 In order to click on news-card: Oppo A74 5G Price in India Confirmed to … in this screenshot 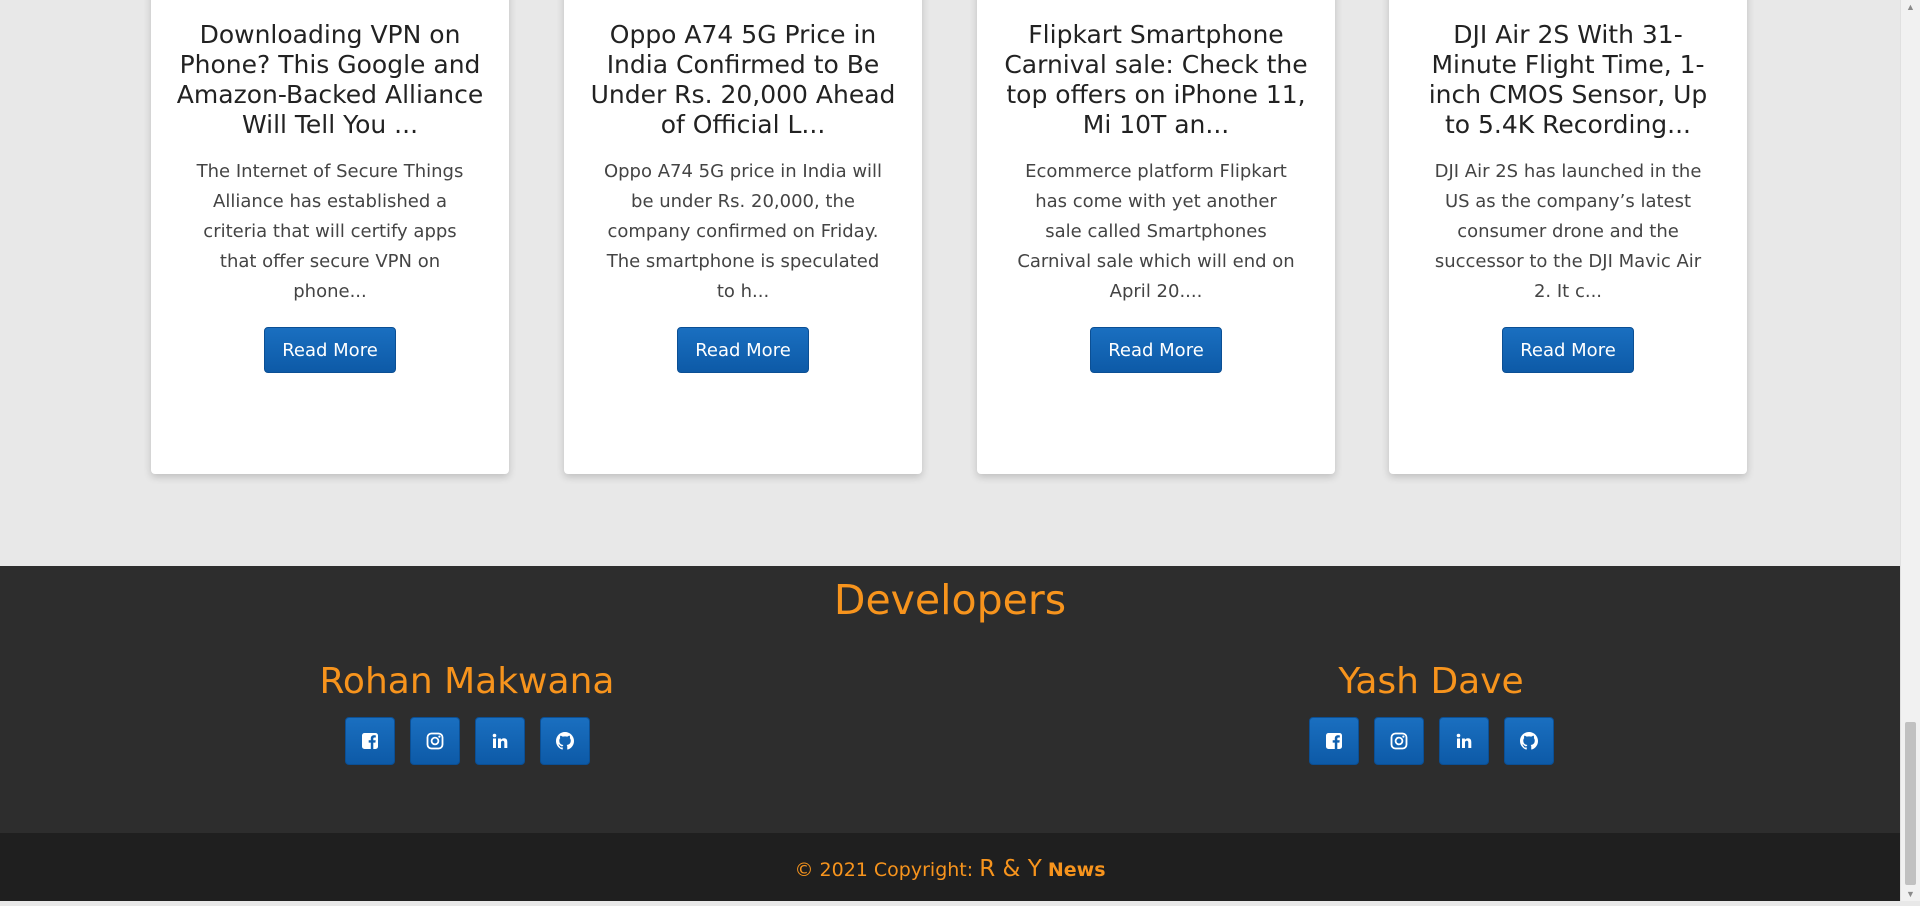, I will do `click(743, 237)`.